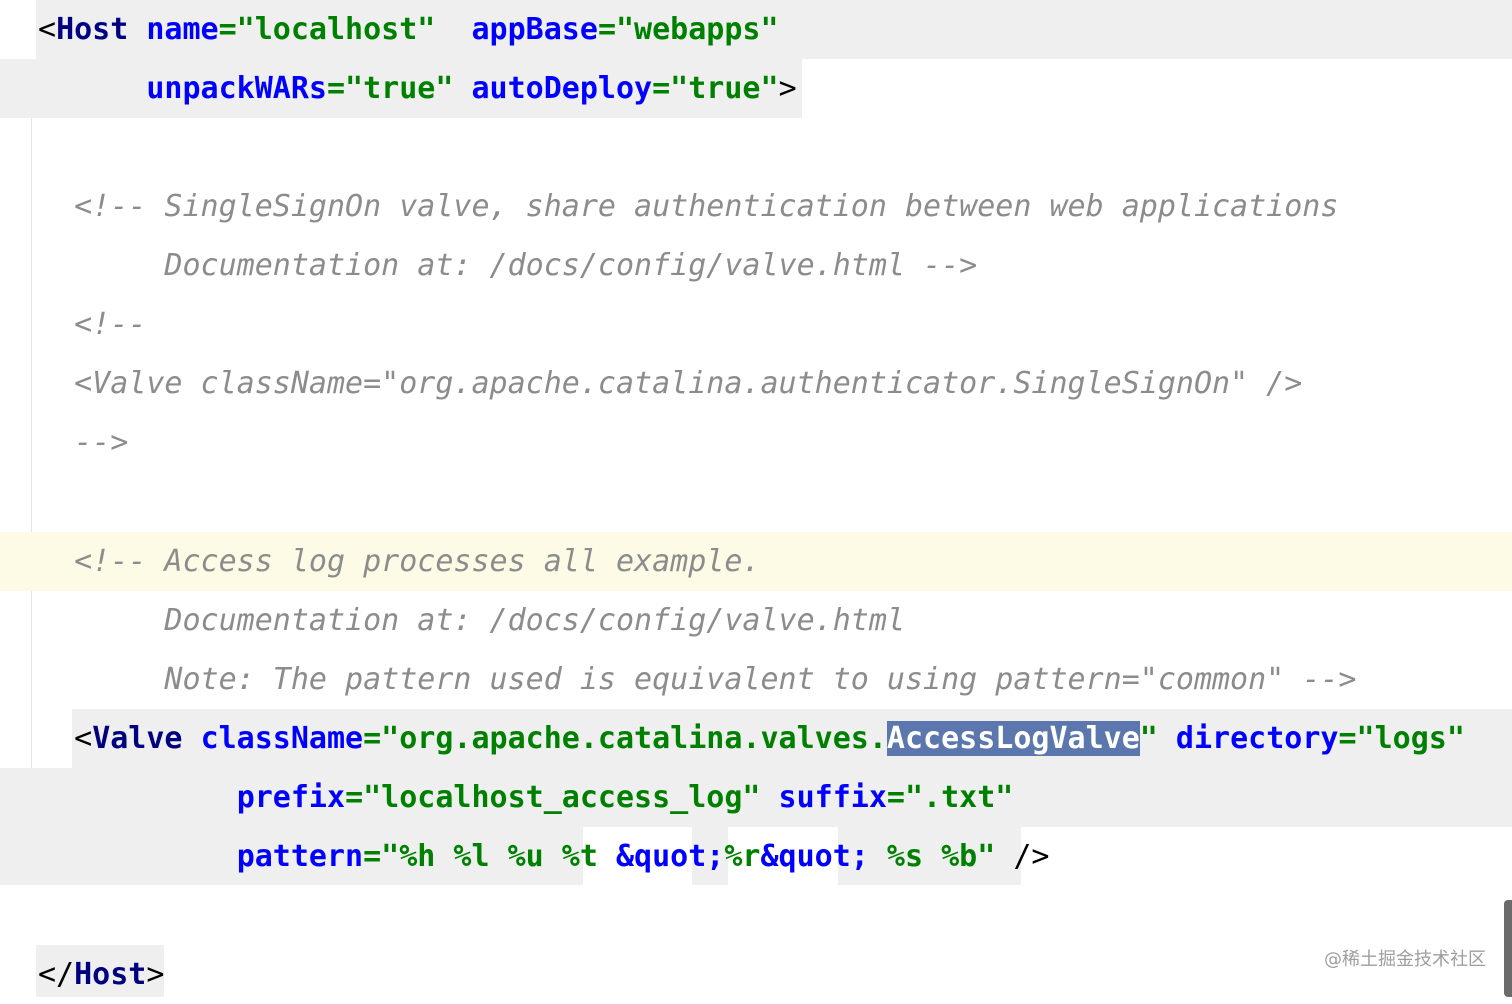 The width and height of the screenshot is (1512, 1004). What do you see at coordinates (83, 442) in the screenshot?
I see `code-line-7: -->` at bounding box center [83, 442].